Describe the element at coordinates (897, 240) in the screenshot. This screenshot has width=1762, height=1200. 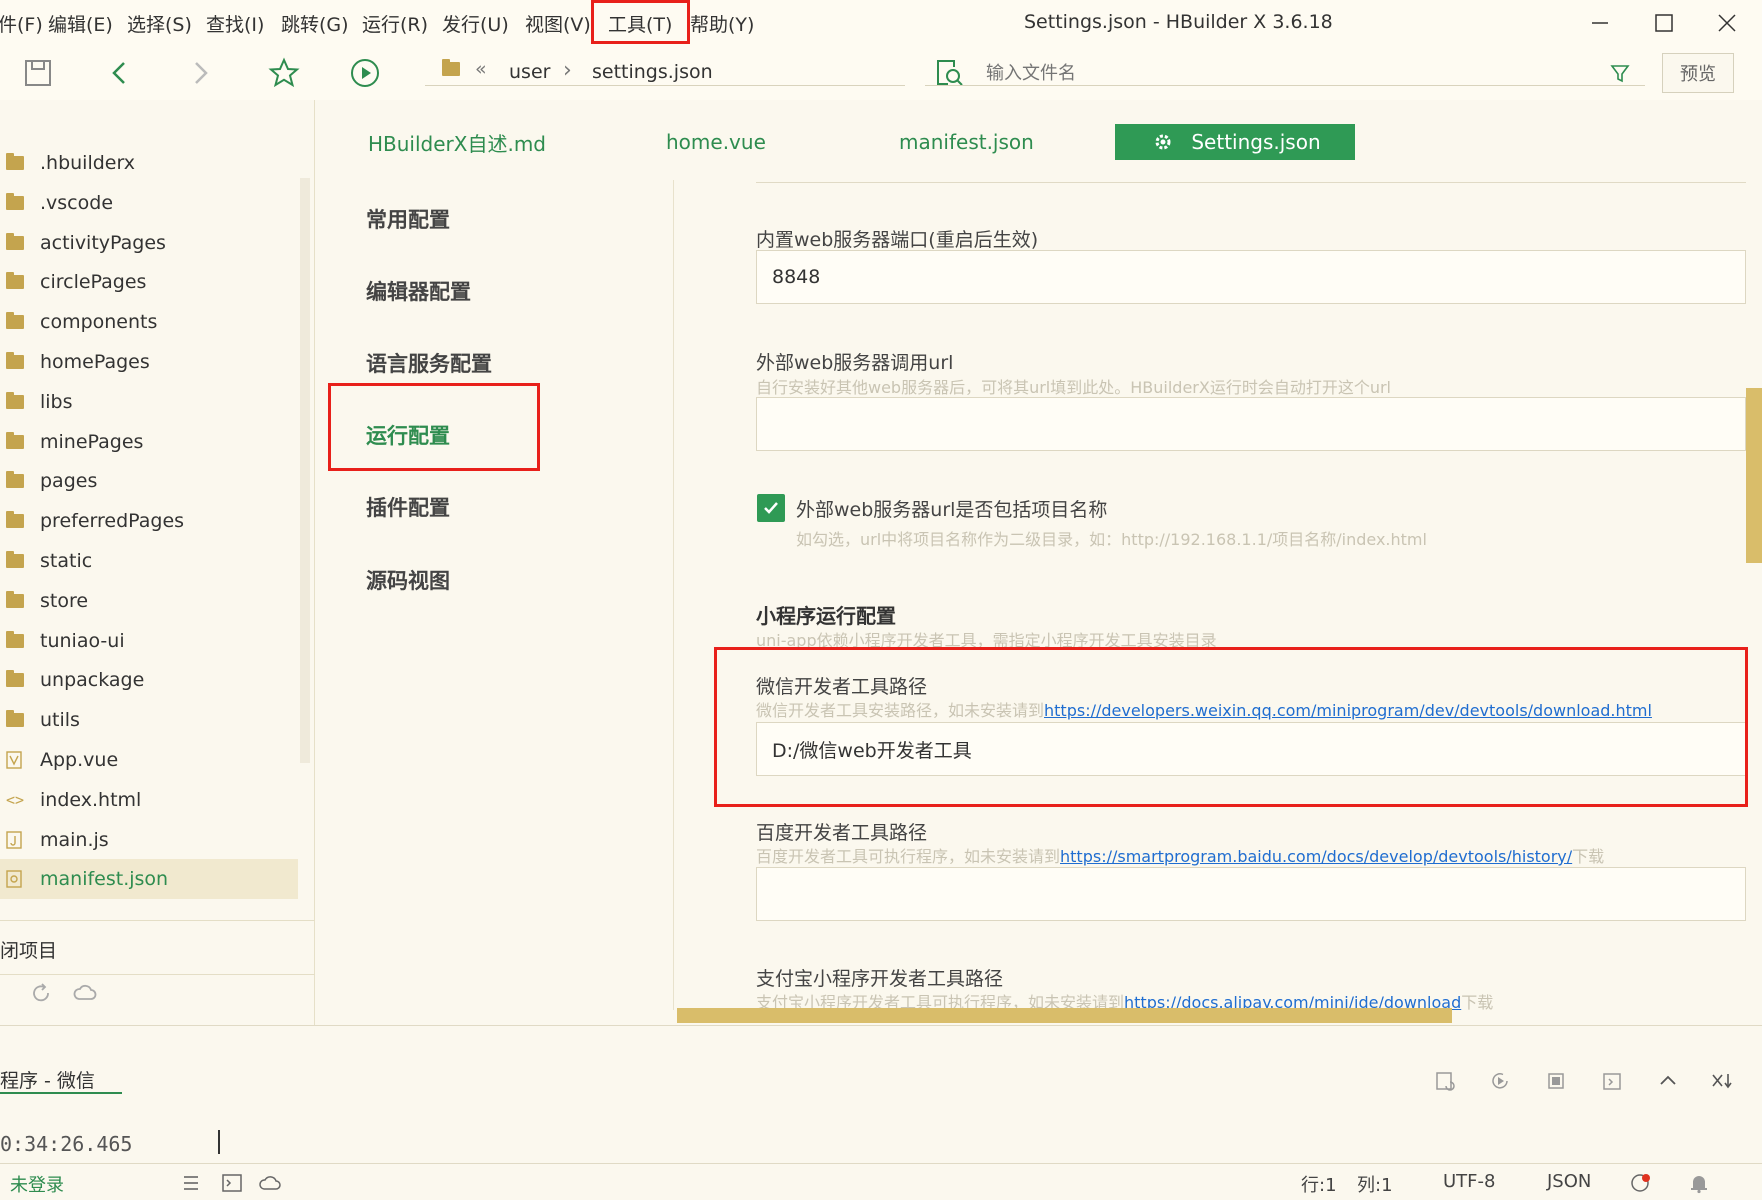
I see `port-label: 内置web服务器端口(重启后生效)` at that location.